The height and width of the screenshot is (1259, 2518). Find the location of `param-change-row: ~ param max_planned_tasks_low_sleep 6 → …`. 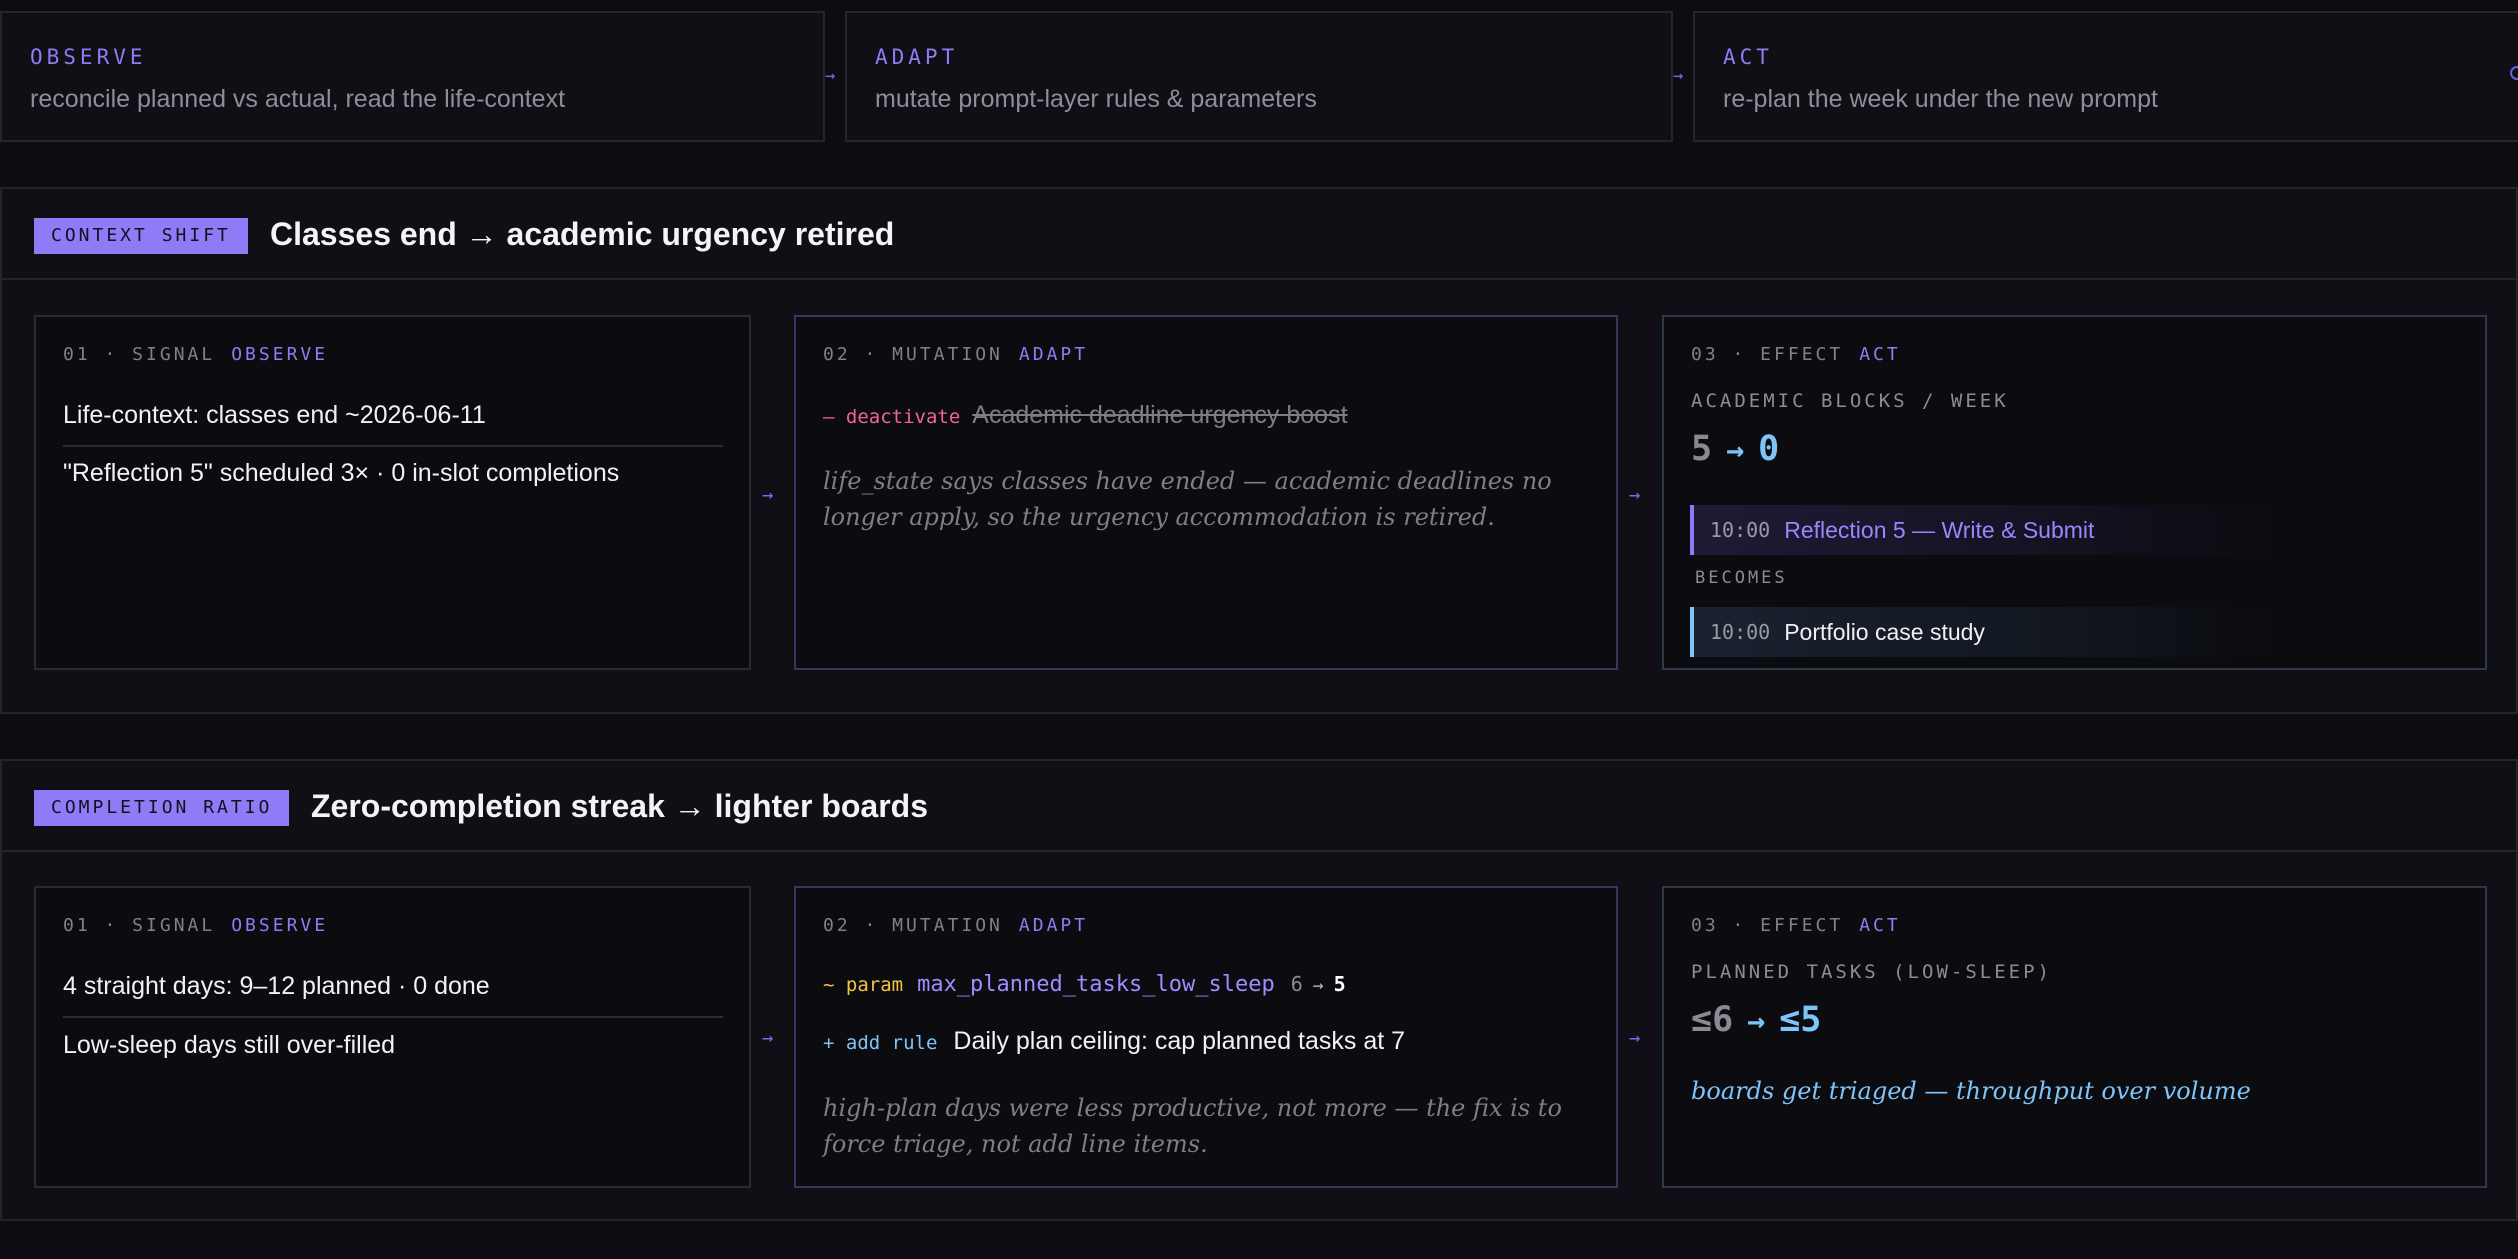

param-change-row: ~ param max_planned_tasks_low_sleep 6 → … is located at coordinates (1084, 984).